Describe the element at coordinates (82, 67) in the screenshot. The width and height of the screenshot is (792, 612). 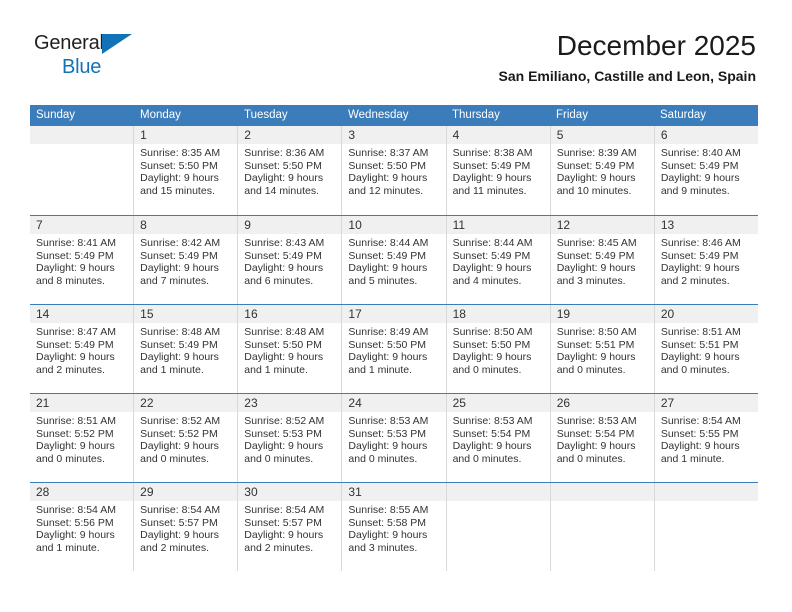
I see `logo-text-blue: Blue` at that location.